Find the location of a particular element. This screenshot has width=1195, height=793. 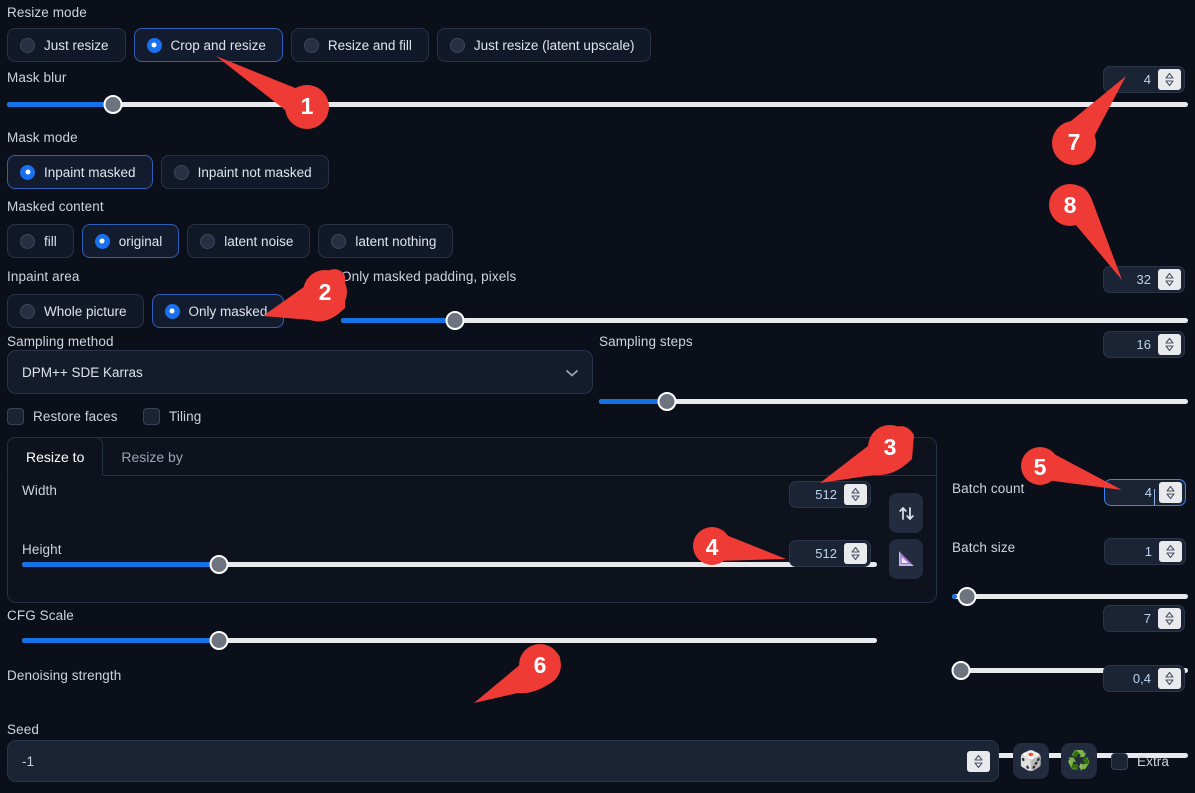

aspect-ratio-icon is located at coordinates (906, 559).